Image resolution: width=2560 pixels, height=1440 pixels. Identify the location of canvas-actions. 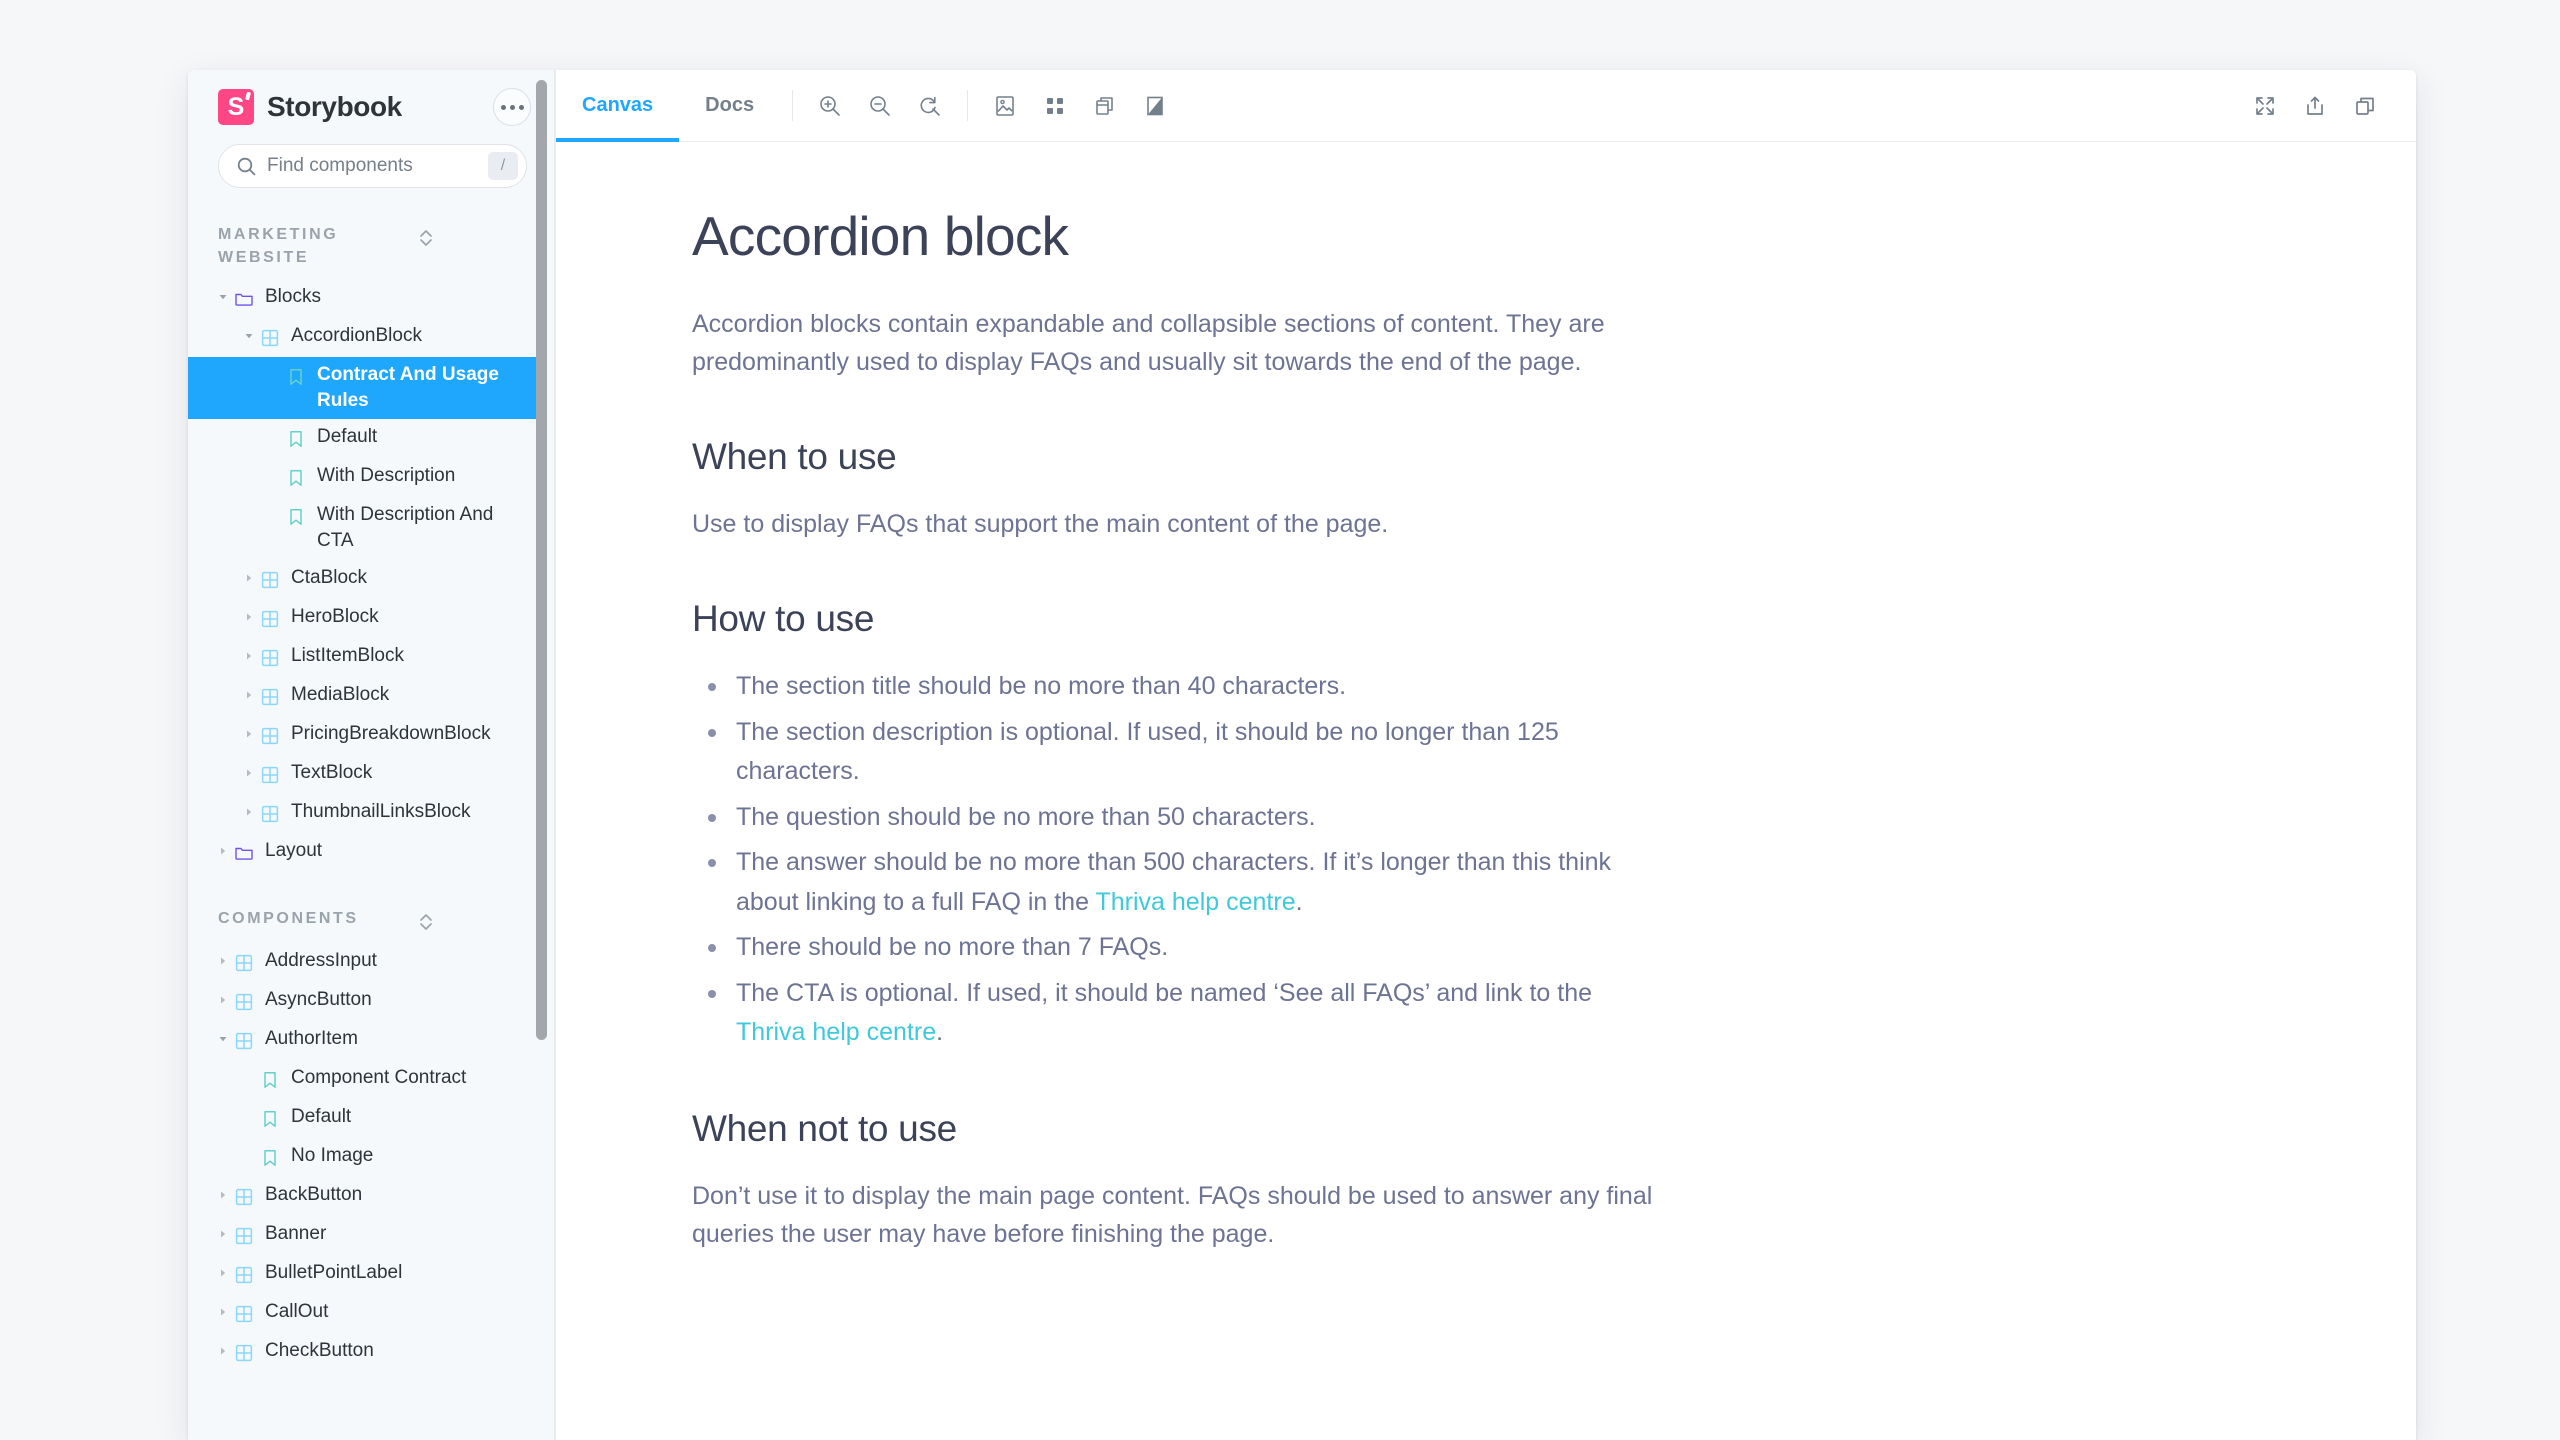
(2315, 105).